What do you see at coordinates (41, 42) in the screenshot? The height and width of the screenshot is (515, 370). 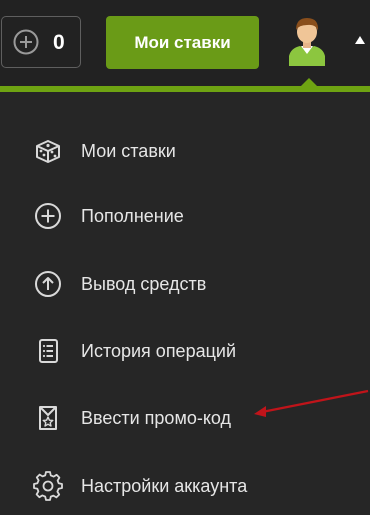 I see `balance-widget: 0` at bounding box center [41, 42].